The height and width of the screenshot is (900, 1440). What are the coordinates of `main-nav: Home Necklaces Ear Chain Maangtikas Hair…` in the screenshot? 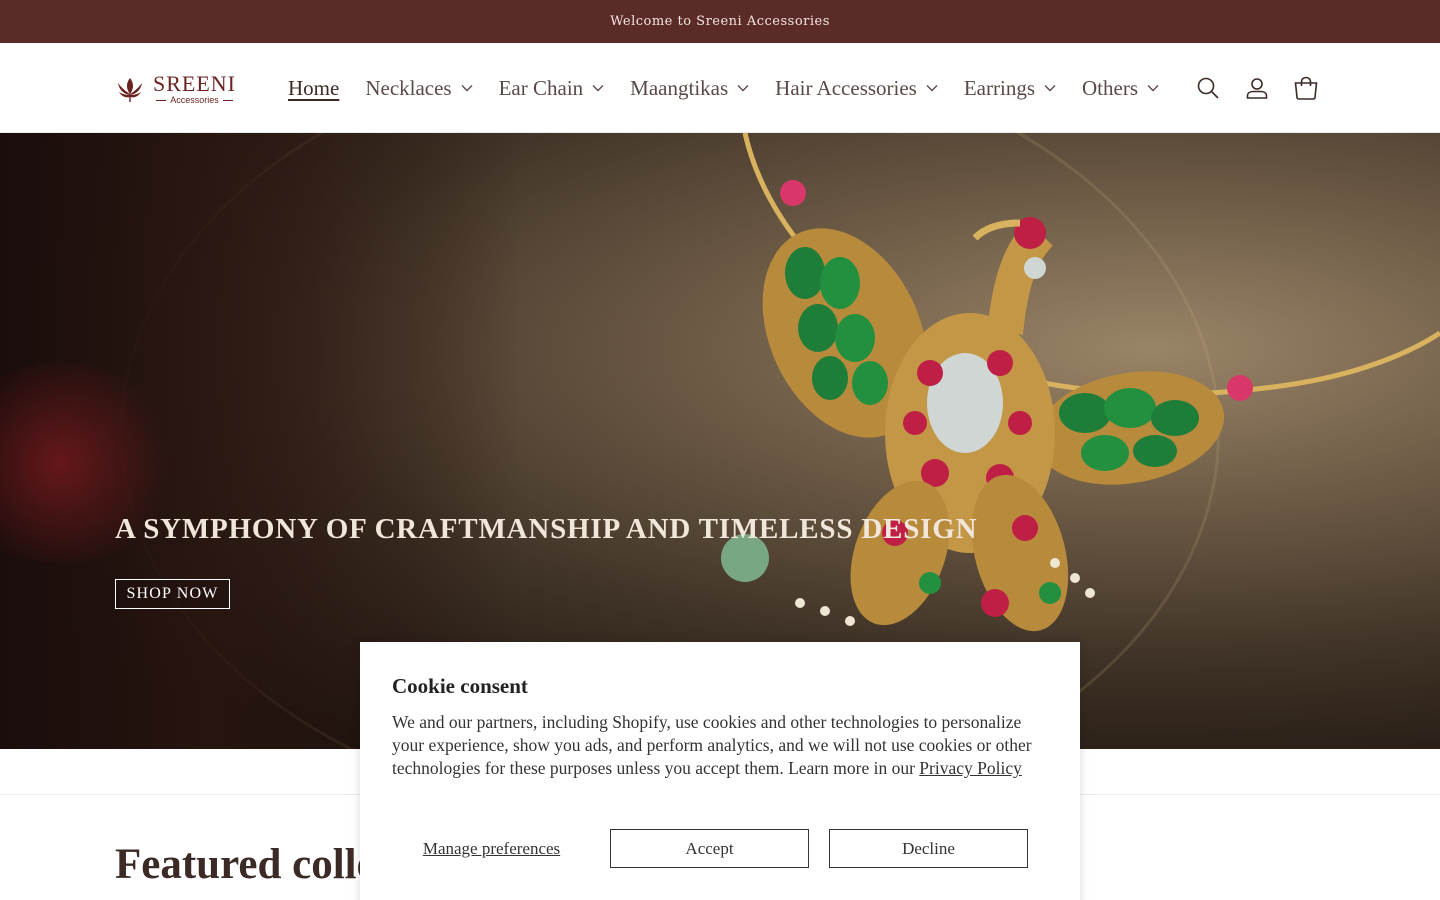 It's located at (736, 88).